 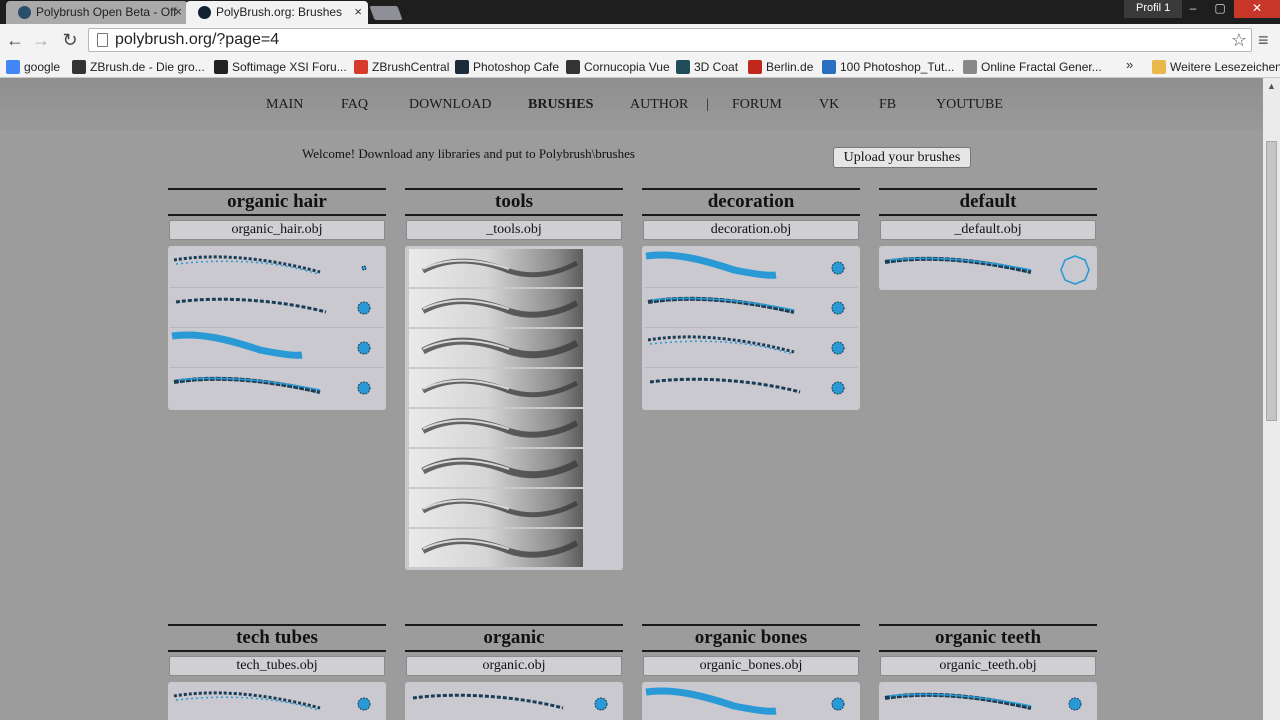 I want to click on close-window-icon: ✕, so click(x=1257, y=9).